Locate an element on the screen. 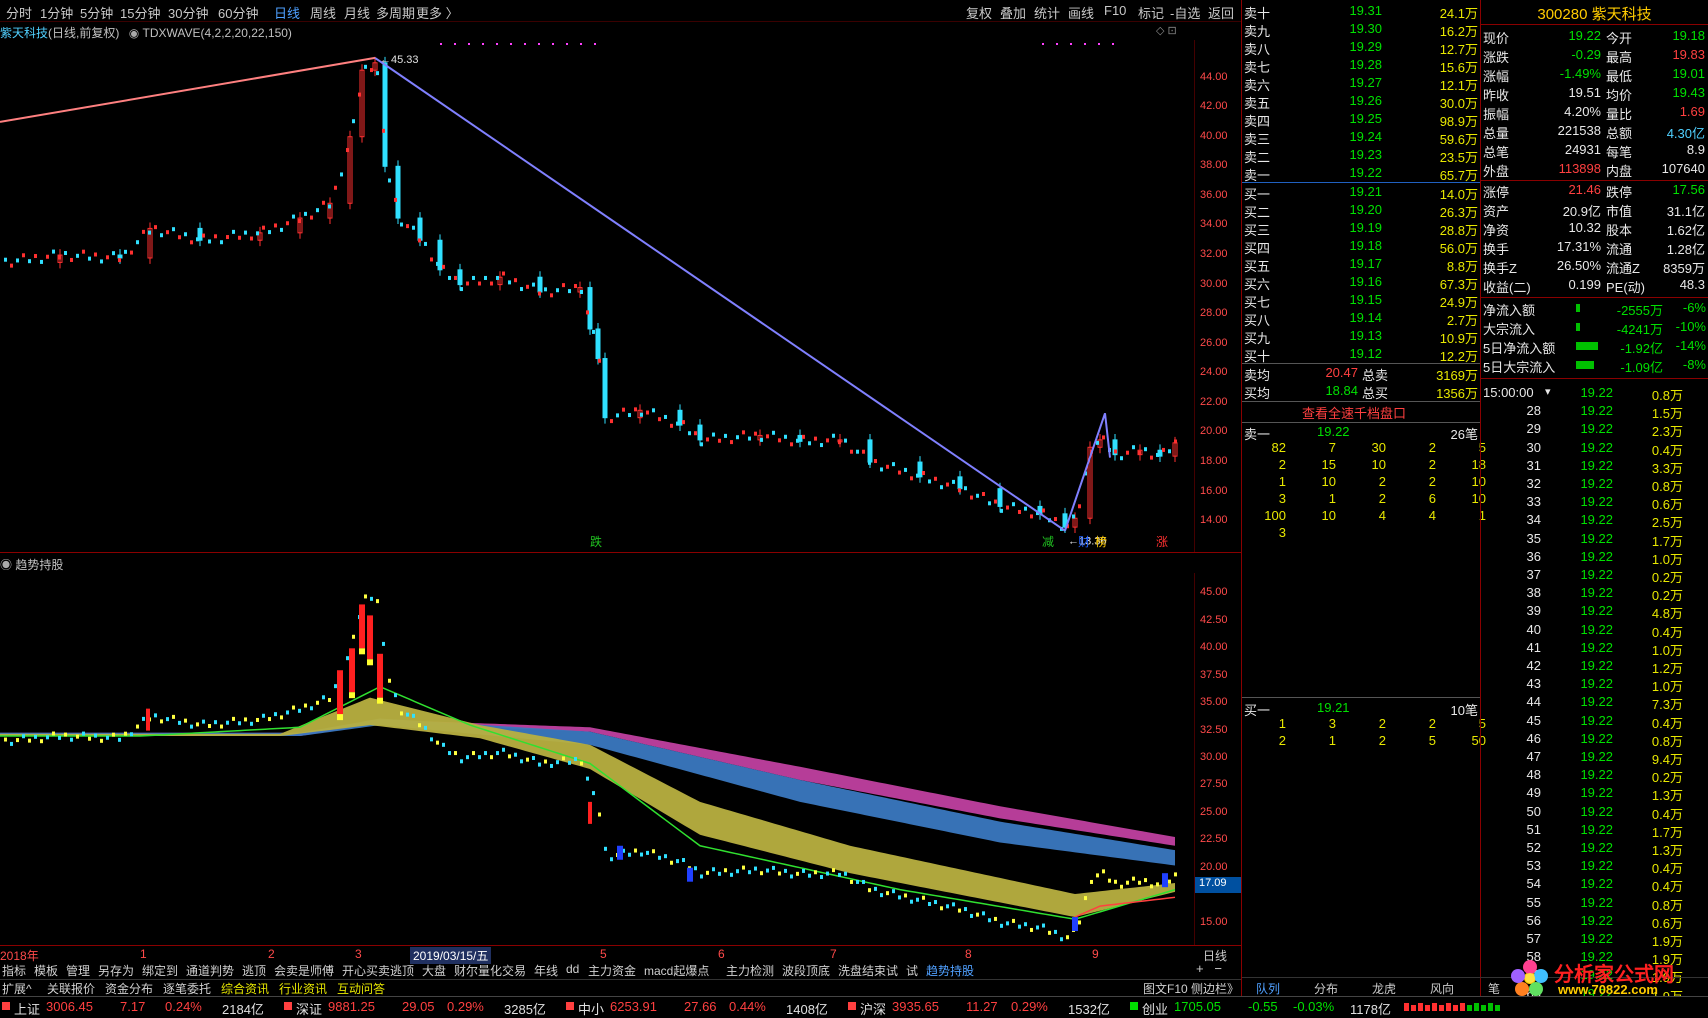 The width and height of the screenshot is (1708, 1018). tick-minute: 40 is located at coordinates (1533, 629).